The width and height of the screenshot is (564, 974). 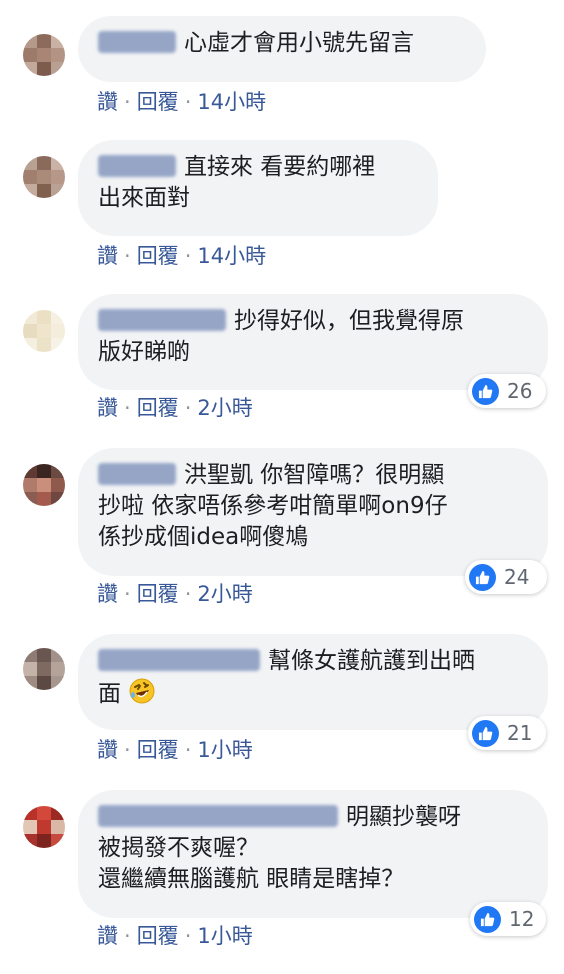 I want to click on comment-text: 直接來 看要約哪裡, so click(x=280, y=167).